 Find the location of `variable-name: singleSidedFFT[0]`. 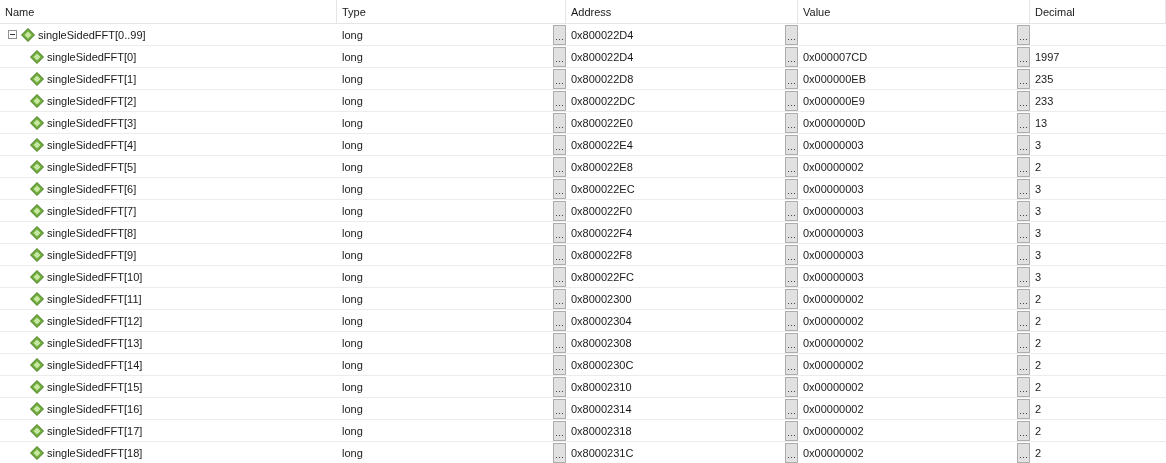

variable-name: singleSidedFFT[0] is located at coordinates (92, 56).